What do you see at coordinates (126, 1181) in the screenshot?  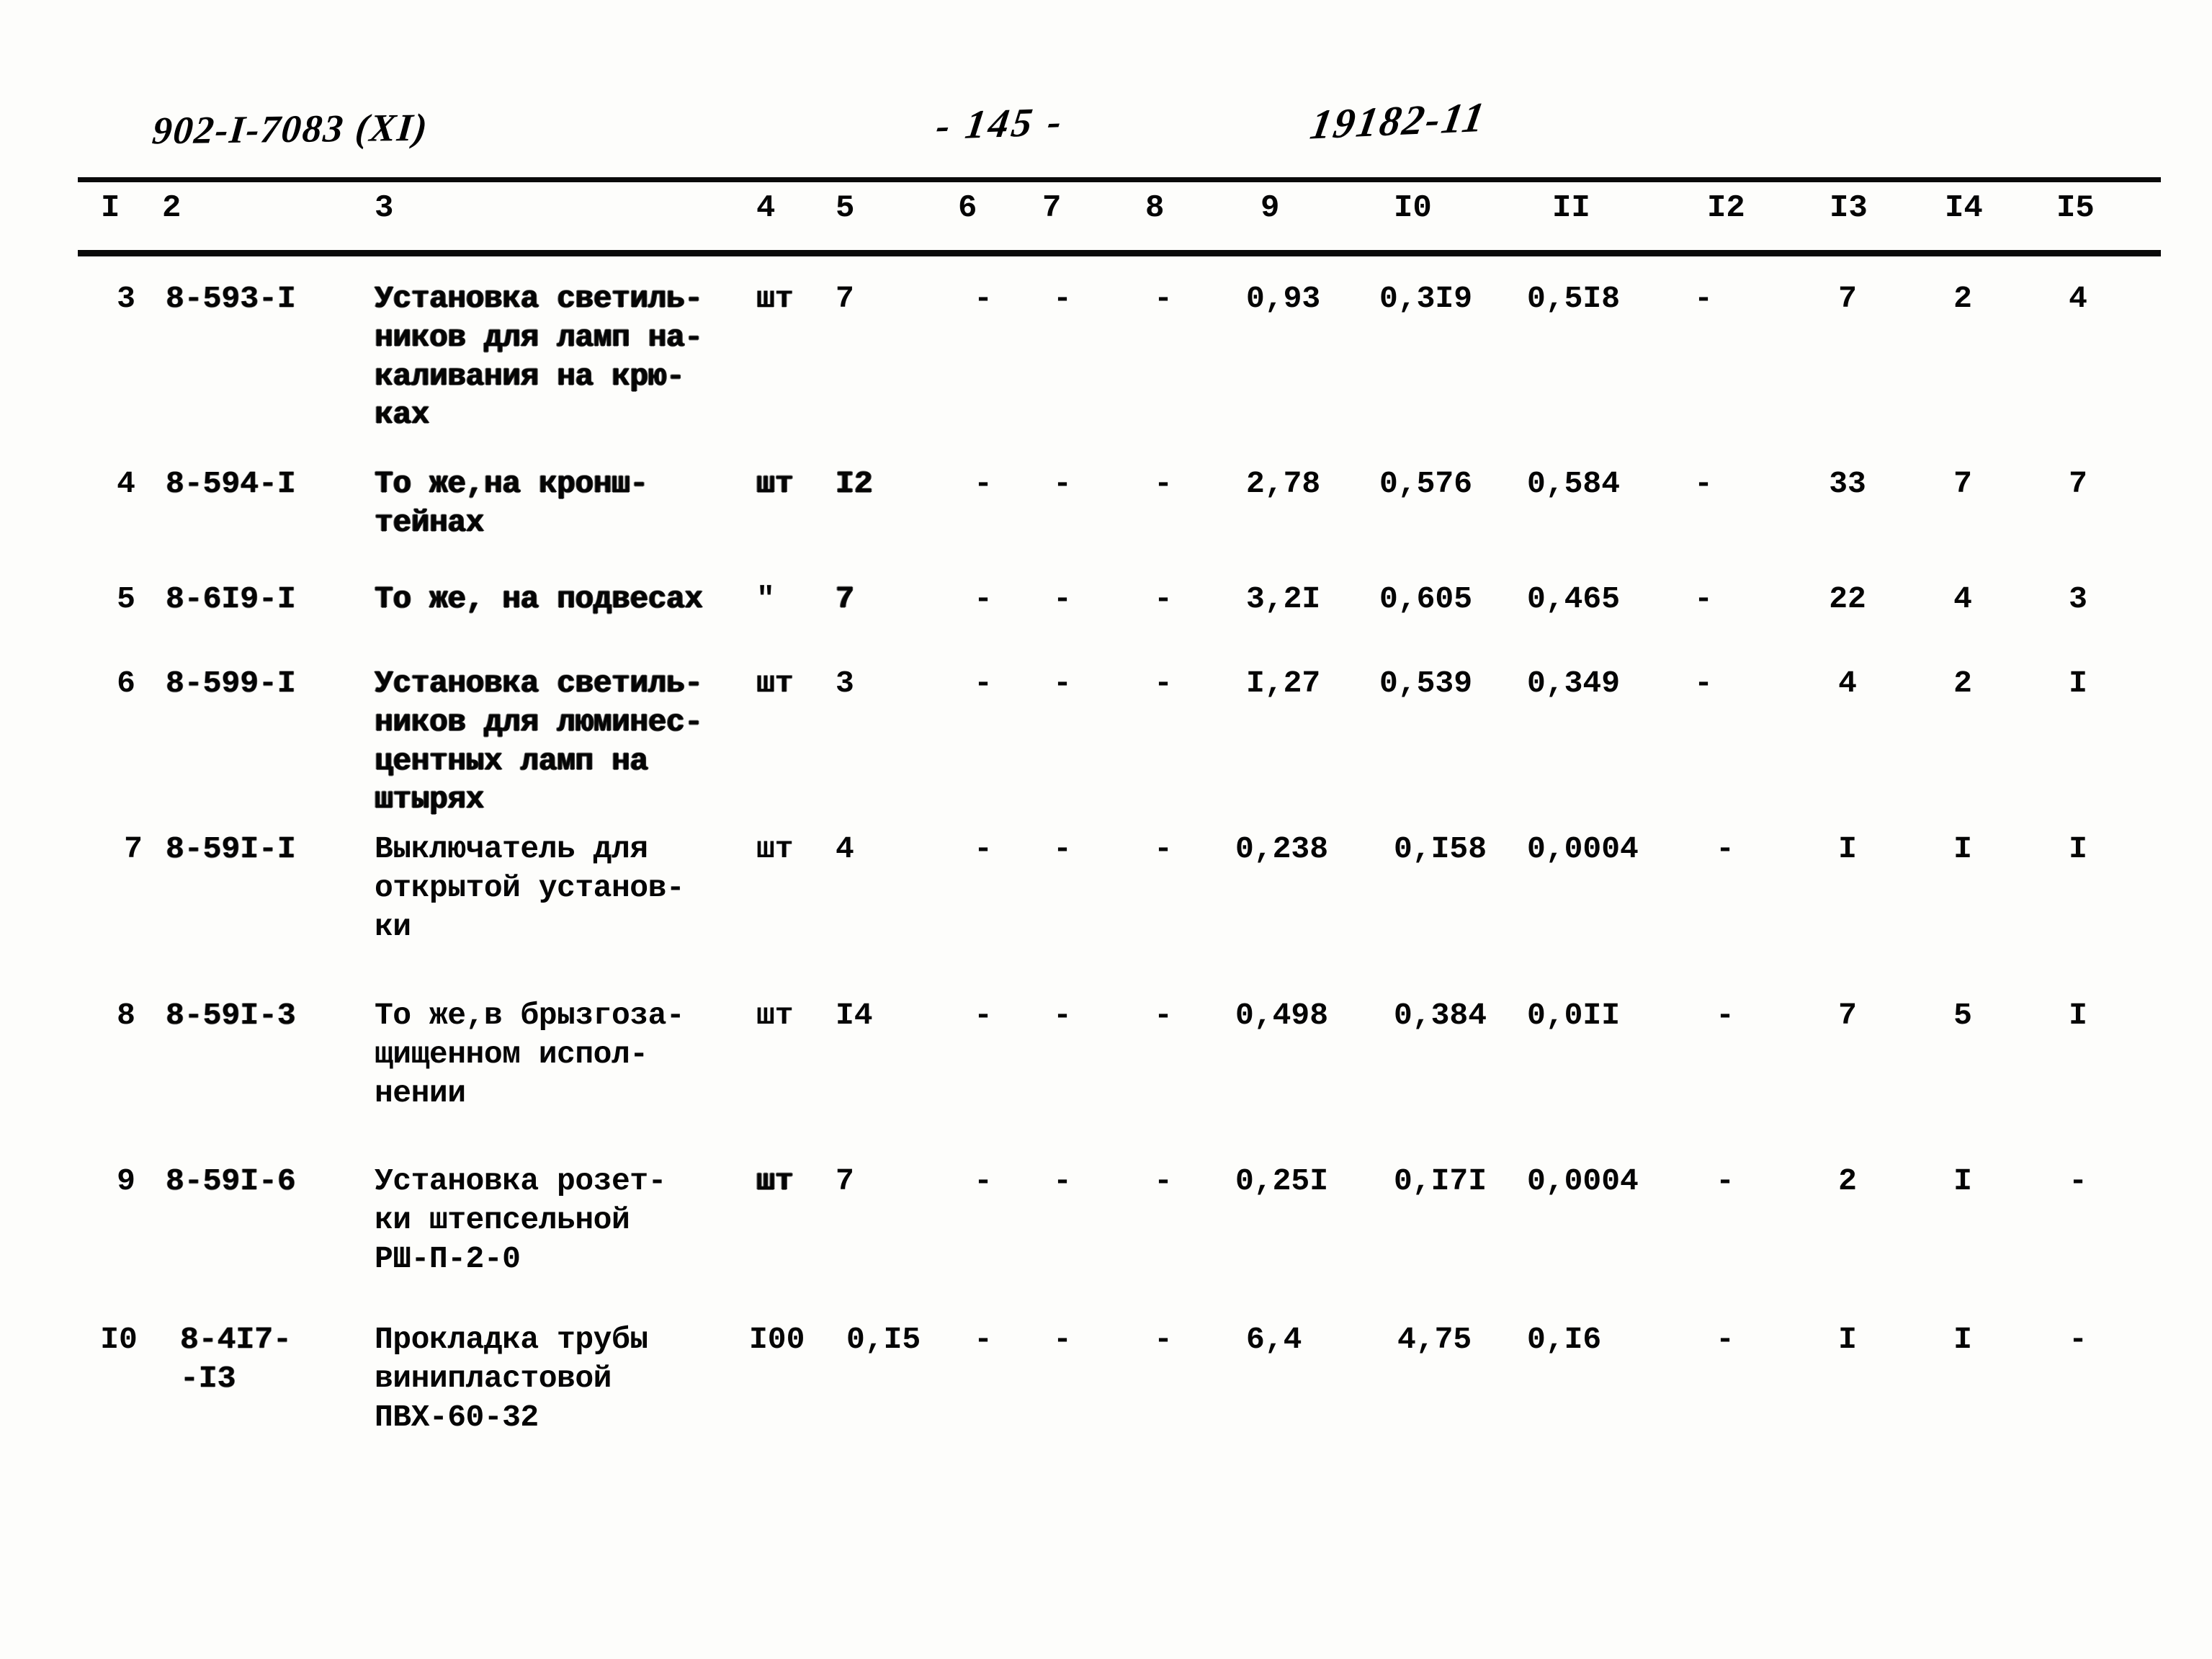 I see `row-item-number: 9` at bounding box center [126, 1181].